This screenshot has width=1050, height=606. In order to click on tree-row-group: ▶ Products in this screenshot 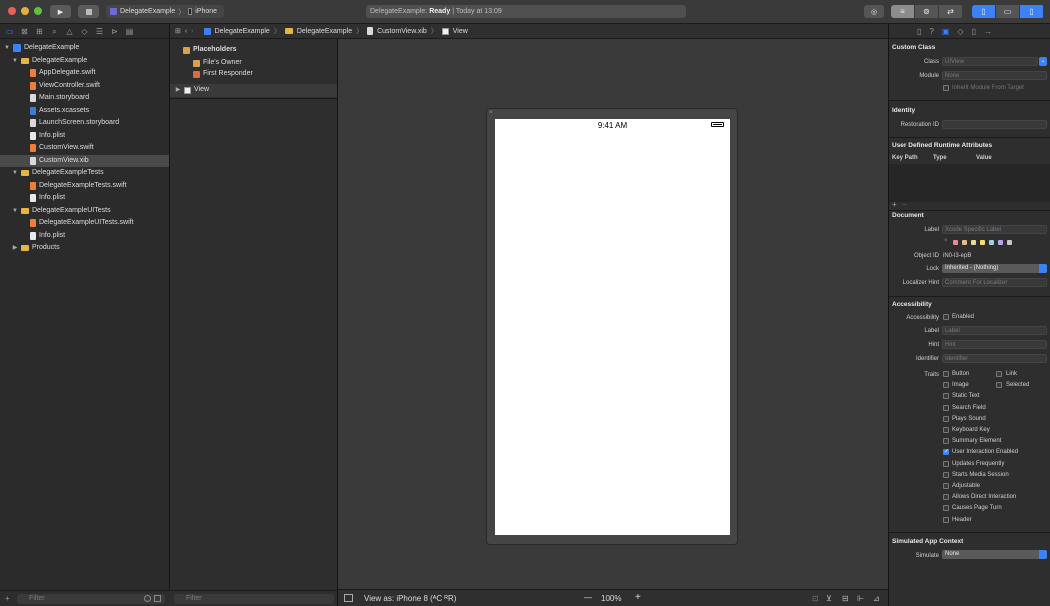, I will do `click(36, 248)`.